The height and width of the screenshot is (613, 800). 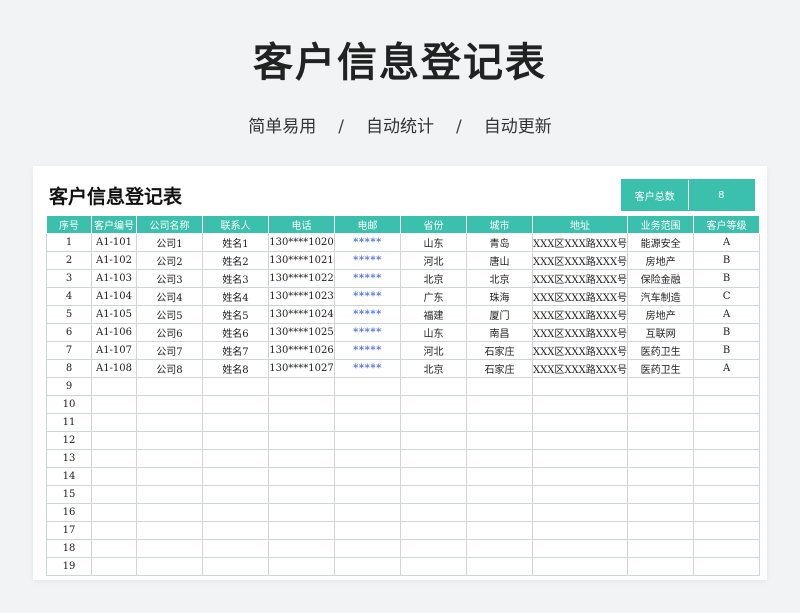 I want to click on cell-business: 保险金融, so click(x=661, y=278).